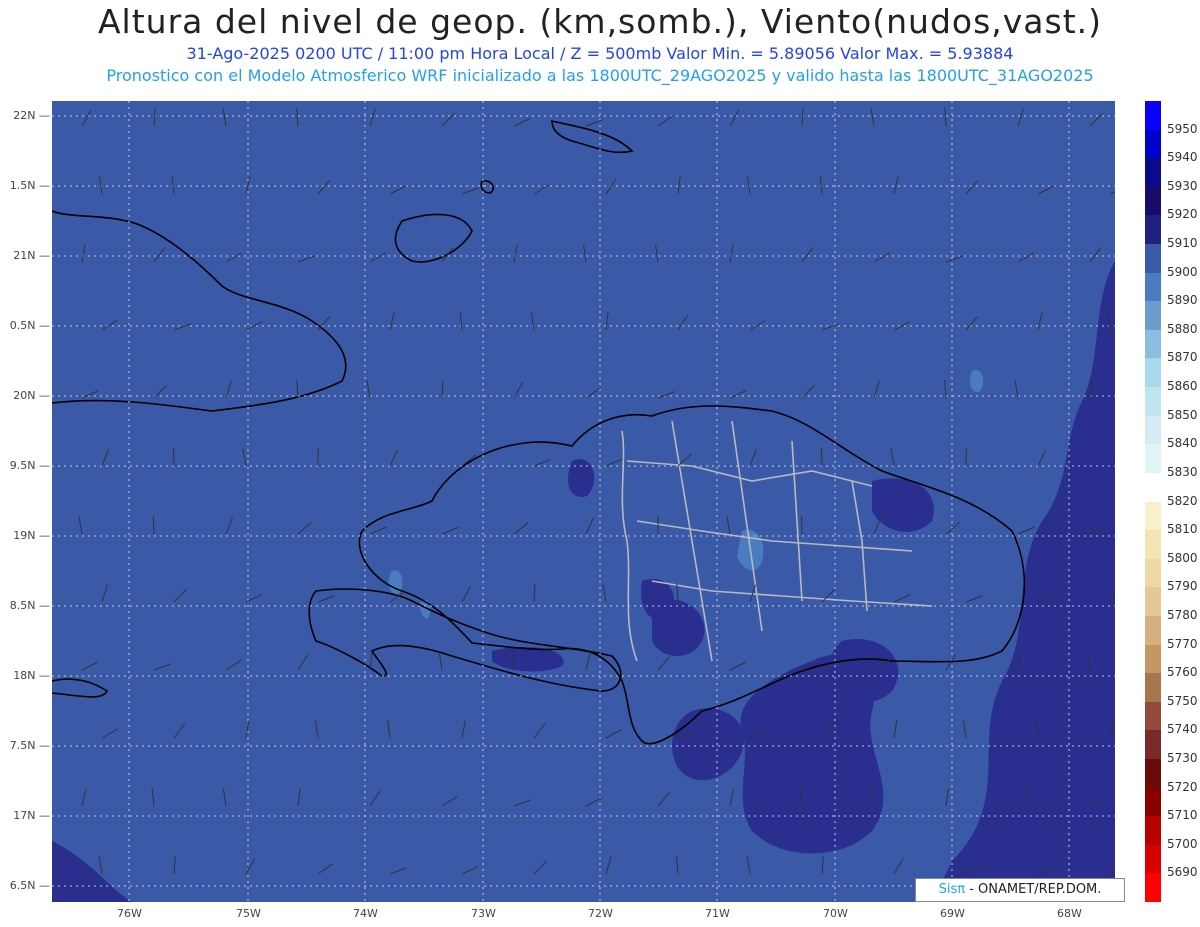 The width and height of the screenshot is (1200, 927). What do you see at coordinates (31, 535) in the screenshot?
I see `lat-label: 19N —` at bounding box center [31, 535].